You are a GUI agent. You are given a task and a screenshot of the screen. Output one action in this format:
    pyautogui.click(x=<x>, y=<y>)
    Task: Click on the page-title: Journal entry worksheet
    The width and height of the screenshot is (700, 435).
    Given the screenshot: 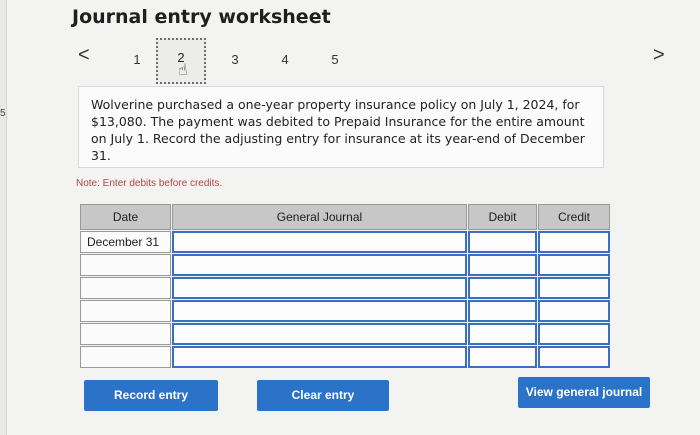 What is the action you would take?
    pyautogui.click(x=201, y=17)
    